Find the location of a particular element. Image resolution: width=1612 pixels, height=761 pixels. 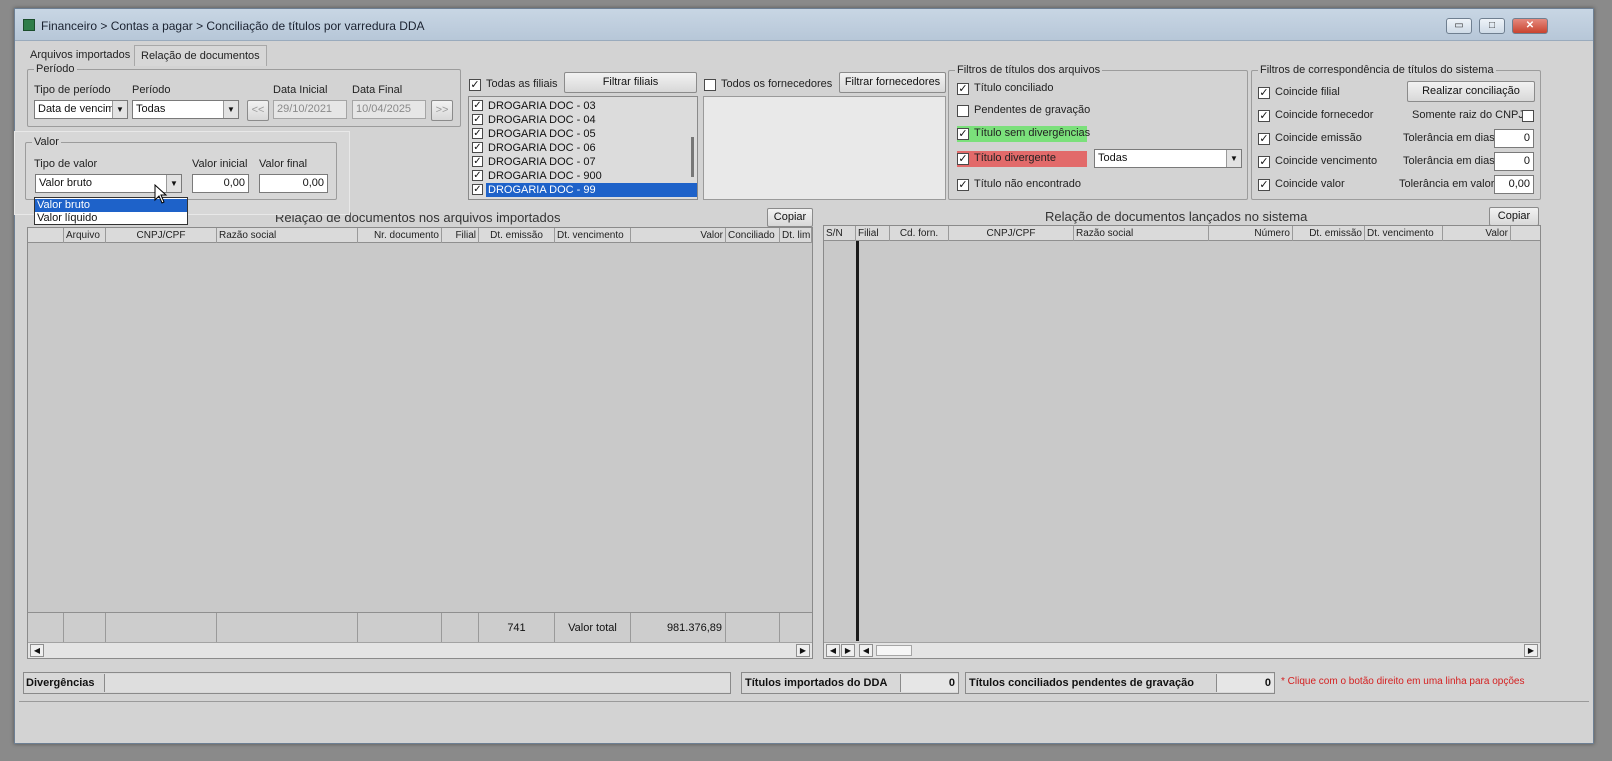

chevron-down-icon: ▼ is located at coordinates (173, 183).